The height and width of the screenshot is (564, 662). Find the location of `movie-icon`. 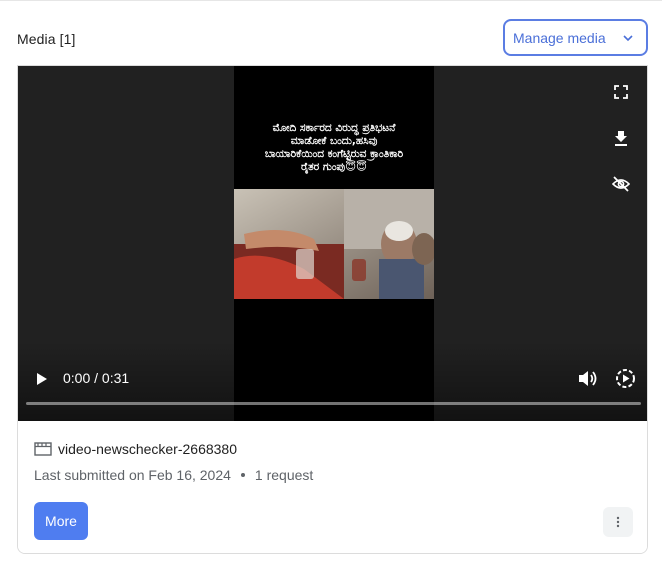

movie-icon is located at coordinates (43, 449).